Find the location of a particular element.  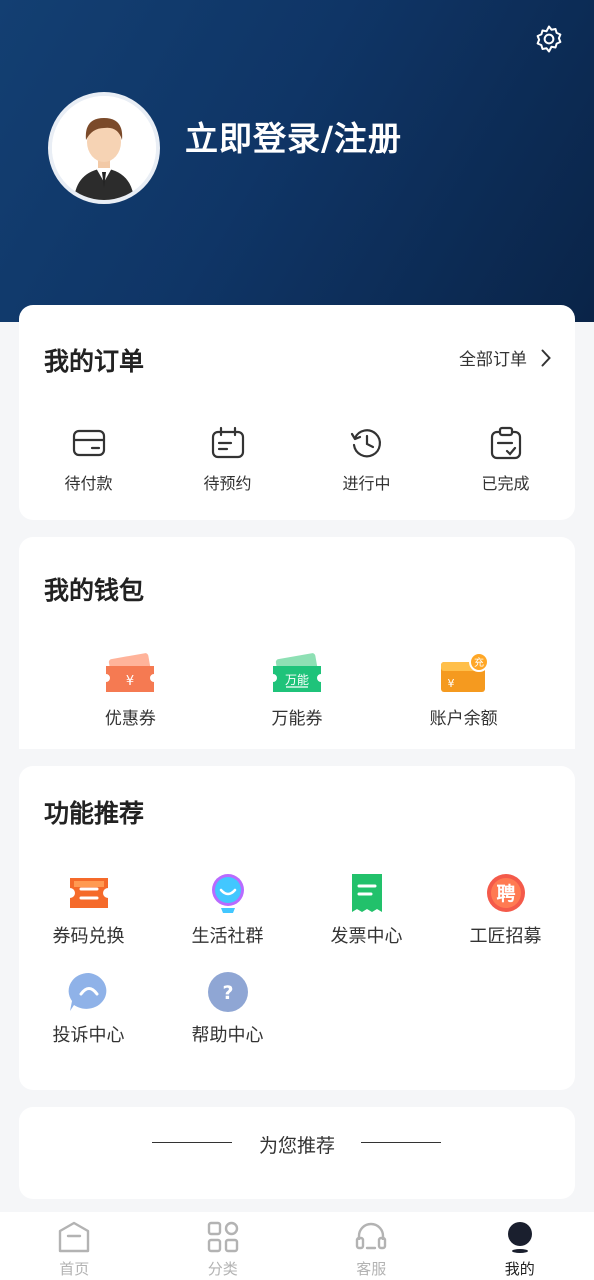

feature-complaint: 投诉中心 is located at coordinates (88, 1009).